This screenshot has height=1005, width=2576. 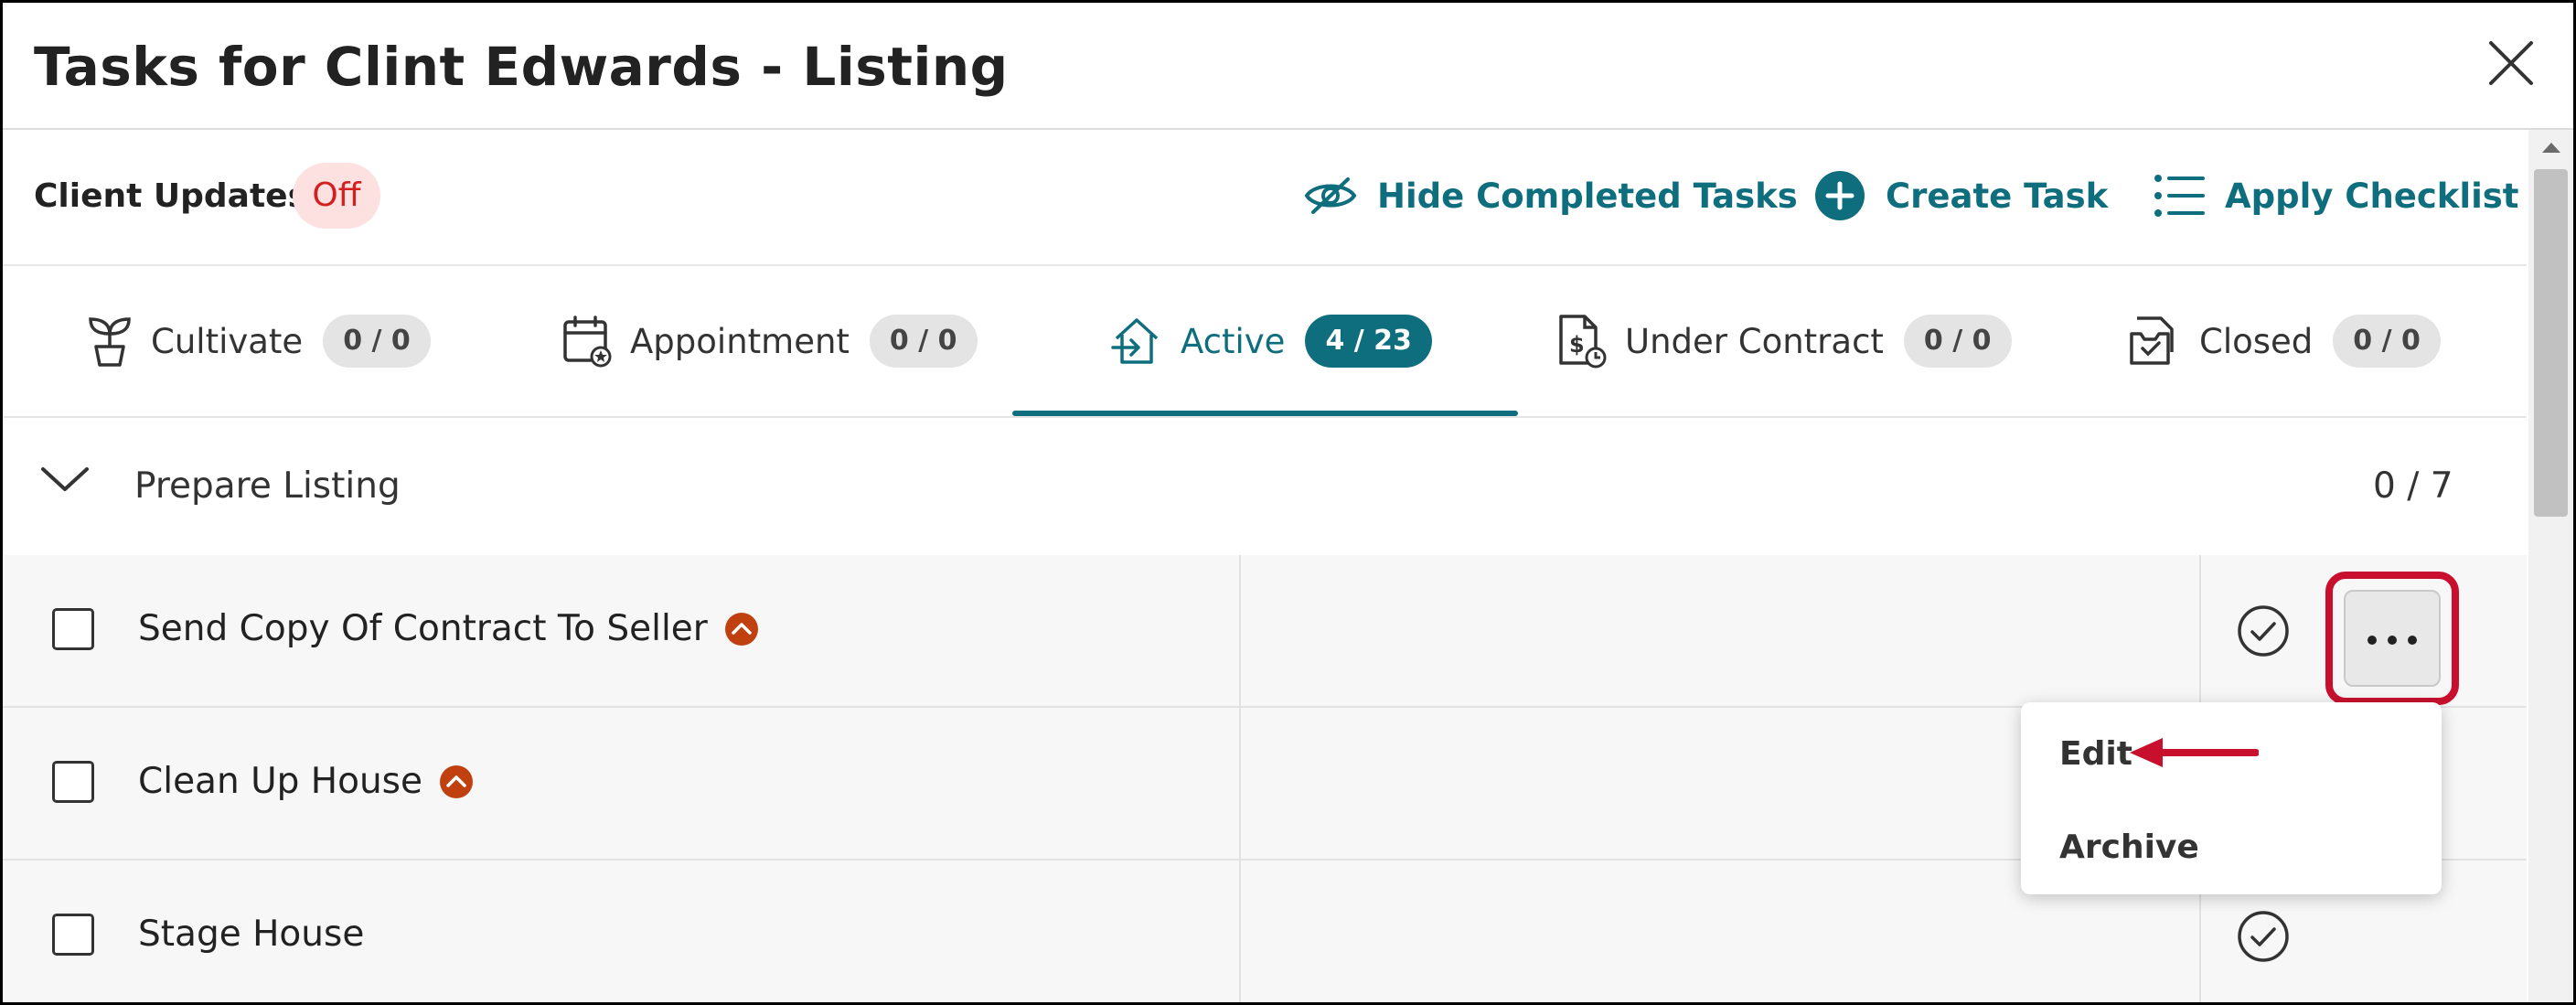 I want to click on client-updates-label: Client Updates:, so click(x=177, y=196).